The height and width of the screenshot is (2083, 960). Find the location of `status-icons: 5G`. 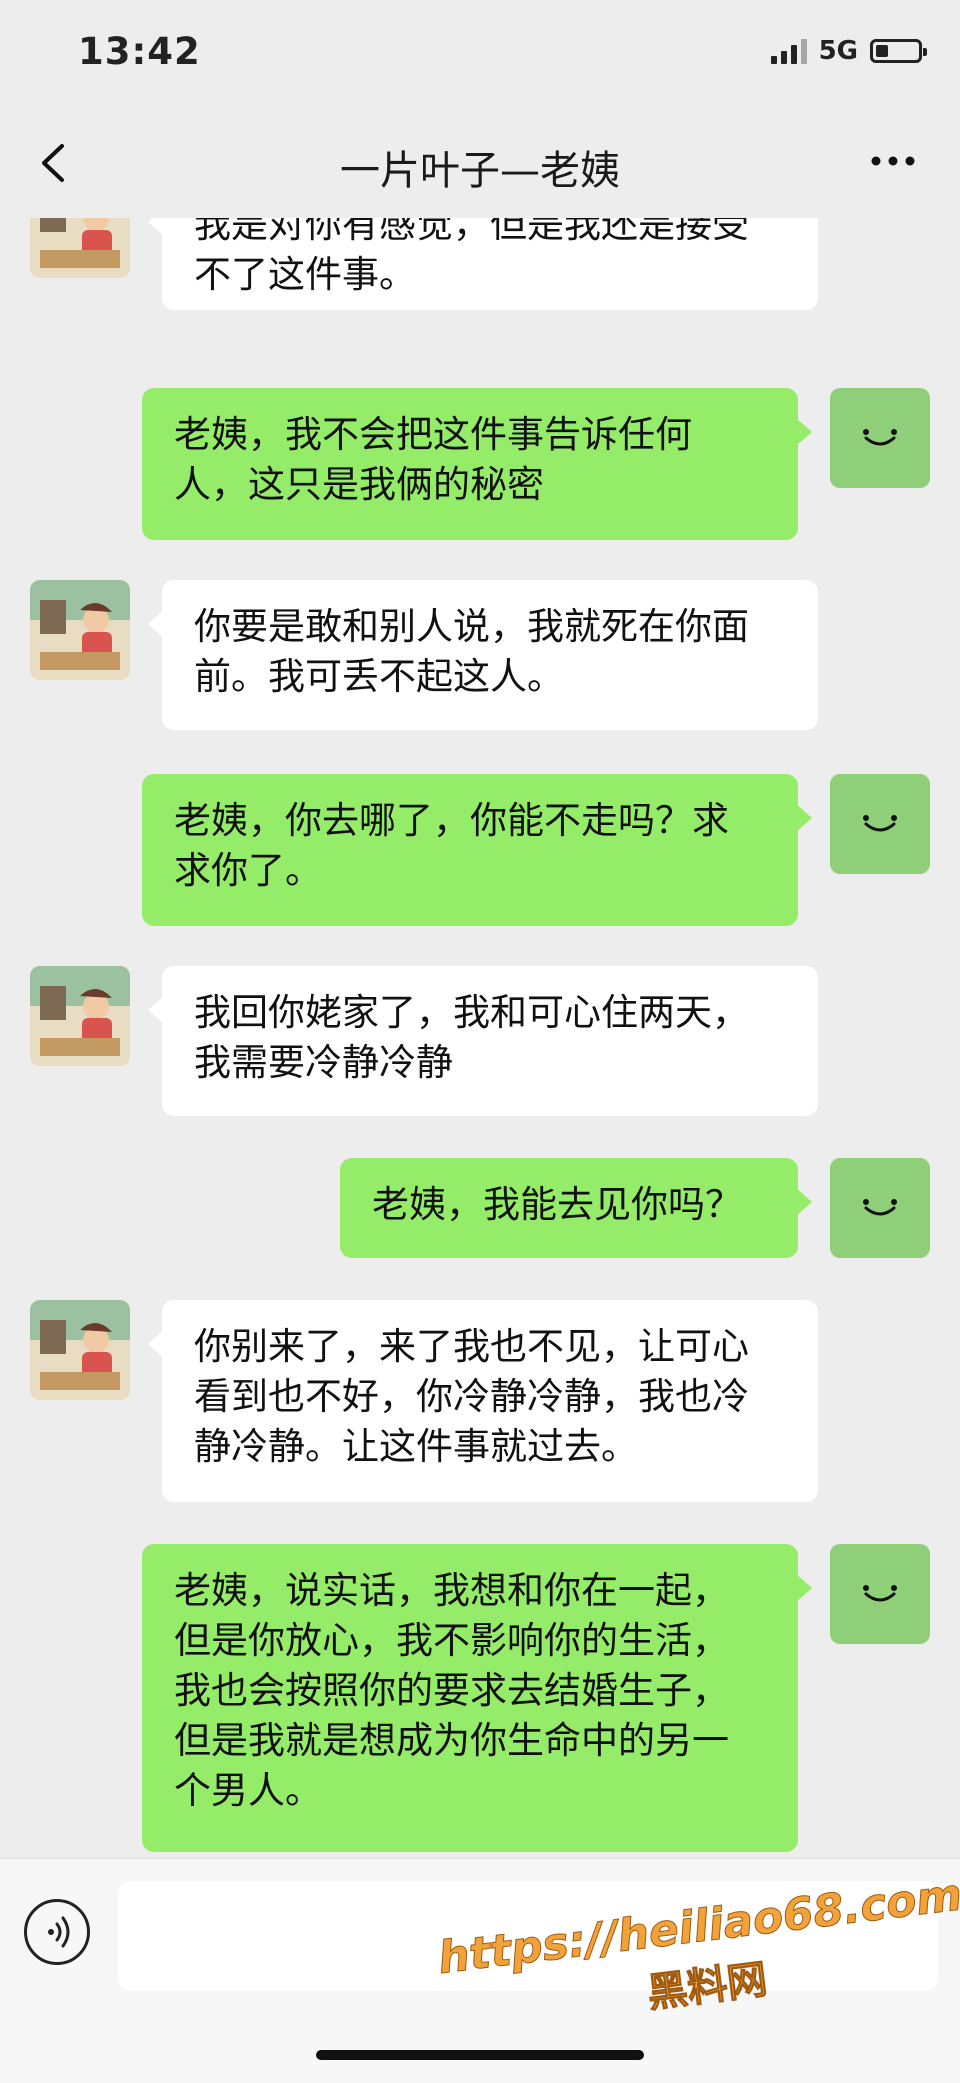

status-icons: 5G is located at coordinates (848, 51).